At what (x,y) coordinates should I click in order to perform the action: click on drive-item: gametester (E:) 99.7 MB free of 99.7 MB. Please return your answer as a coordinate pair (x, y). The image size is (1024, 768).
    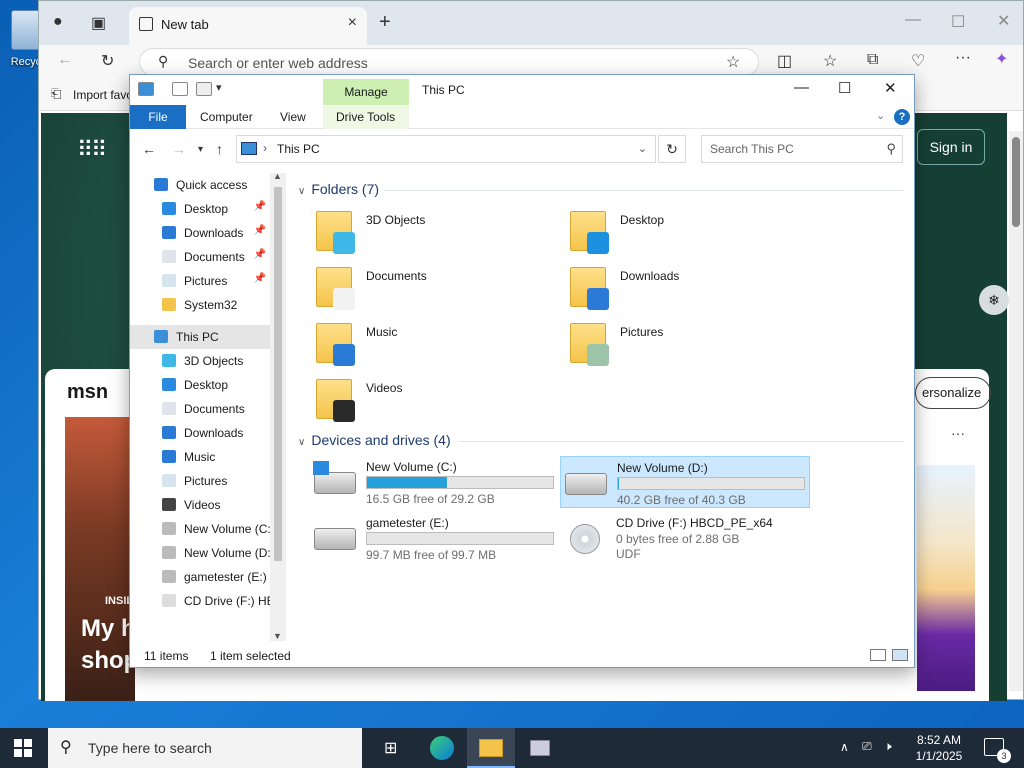
    Looking at the image, I should click on (435, 538).